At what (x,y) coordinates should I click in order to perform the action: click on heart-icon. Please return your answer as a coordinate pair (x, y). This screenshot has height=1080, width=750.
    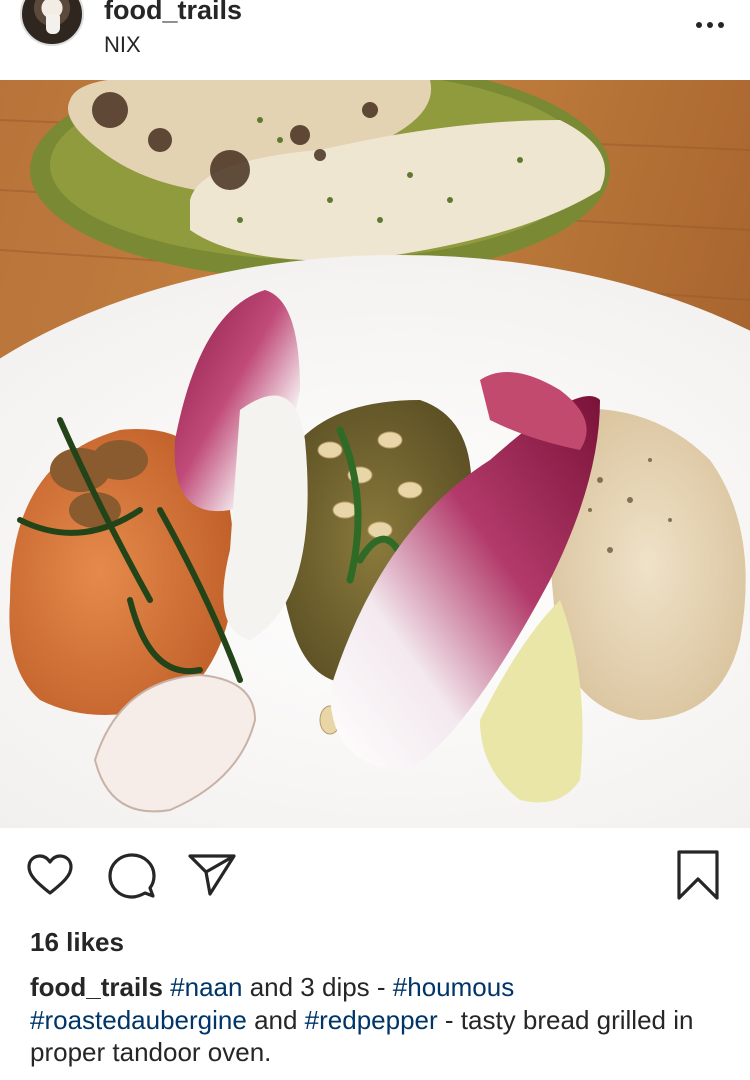
    Looking at the image, I should click on (50, 874).